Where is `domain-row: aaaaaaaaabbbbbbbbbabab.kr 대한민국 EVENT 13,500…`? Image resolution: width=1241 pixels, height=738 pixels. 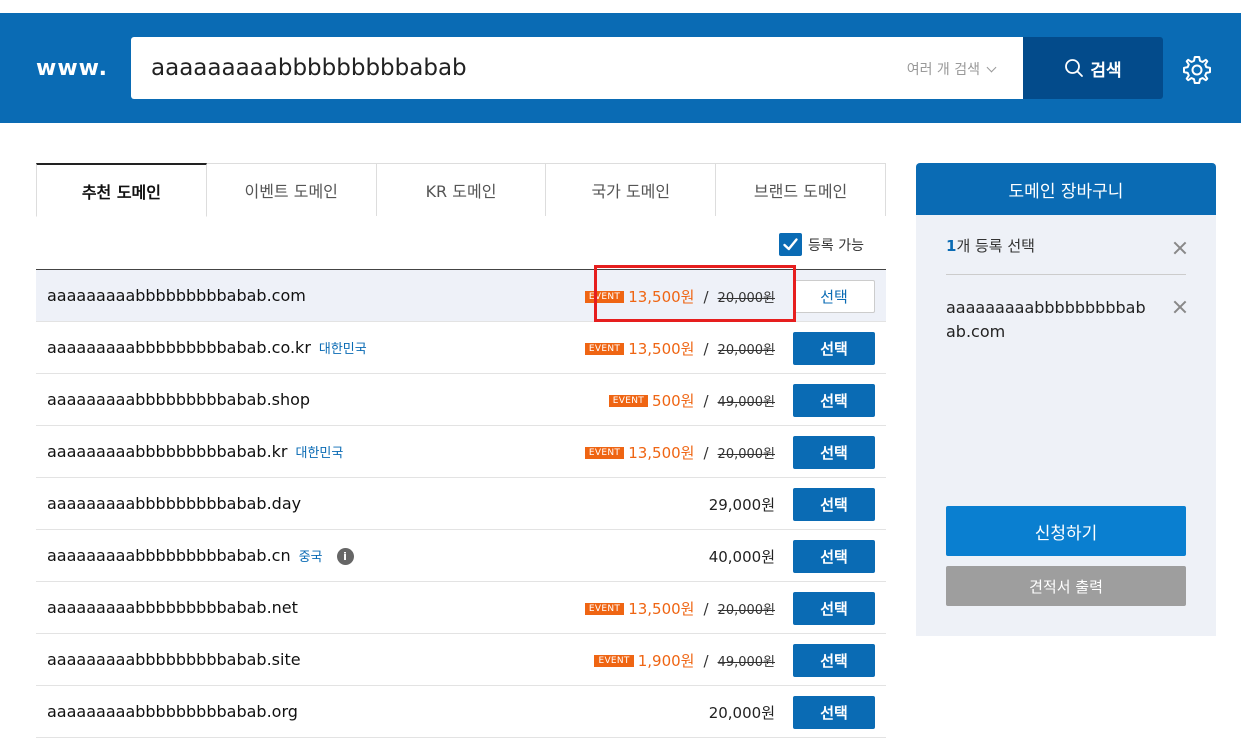 domain-row: aaaaaaaaabbbbbbbbbabab.kr 대한민국 EVENT 13,500… is located at coordinates (461, 452).